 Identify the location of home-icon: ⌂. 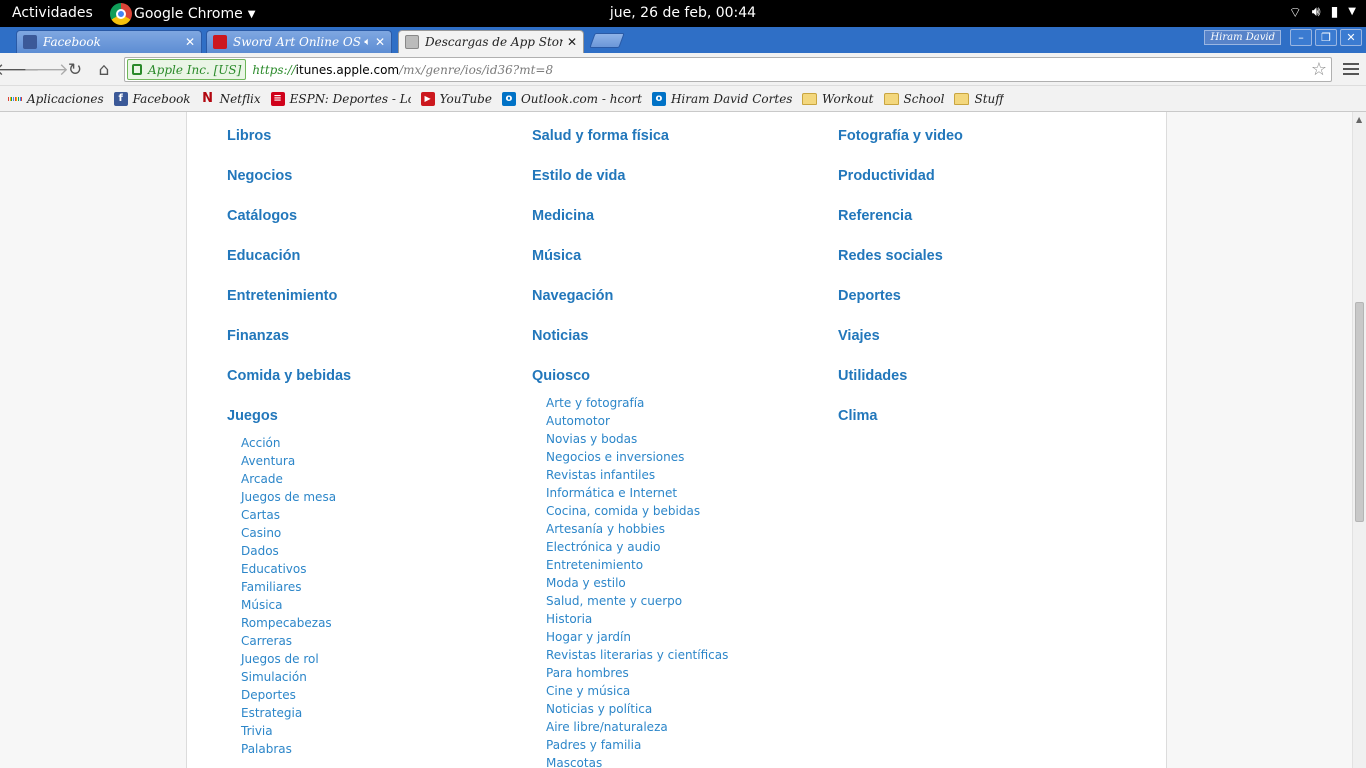
(104, 70).